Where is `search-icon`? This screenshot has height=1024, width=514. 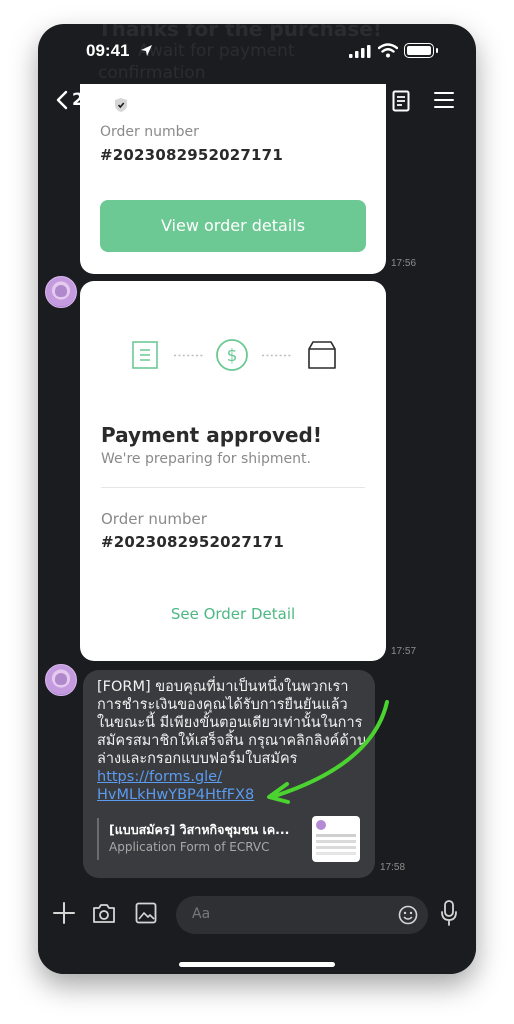 search-icon is located at coordinates (357, 101).